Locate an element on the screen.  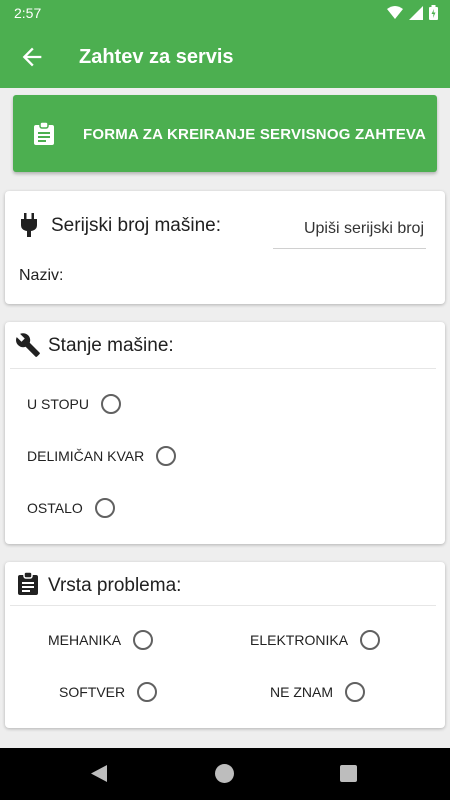
back-arrow-icon is located at coordinates (32, 57).